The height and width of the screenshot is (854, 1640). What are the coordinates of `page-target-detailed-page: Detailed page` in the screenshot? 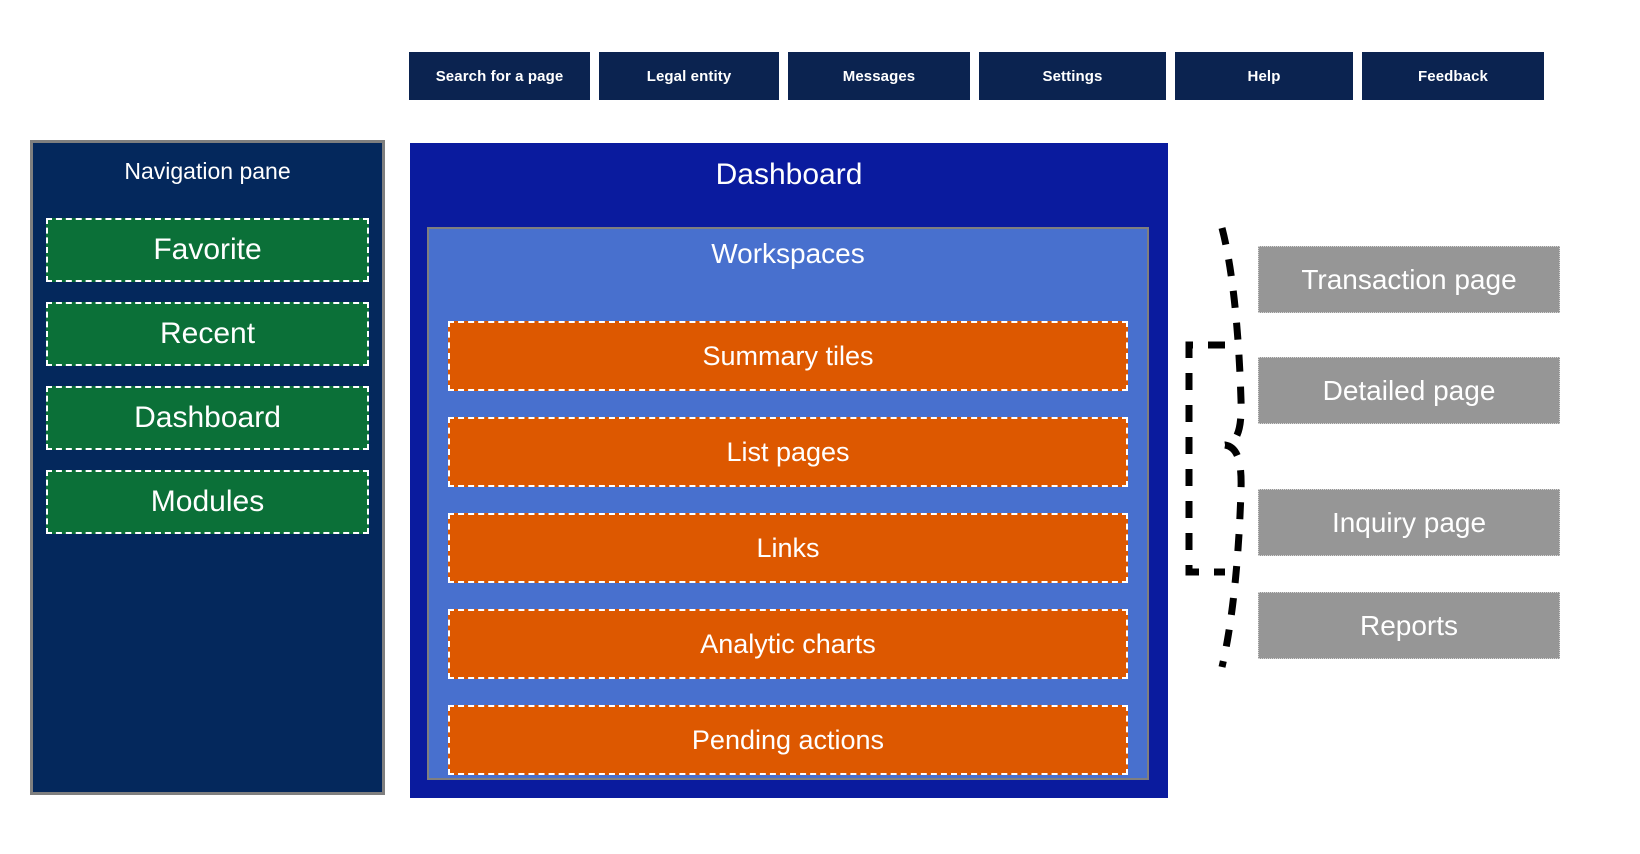 It's located at (1409, 390).